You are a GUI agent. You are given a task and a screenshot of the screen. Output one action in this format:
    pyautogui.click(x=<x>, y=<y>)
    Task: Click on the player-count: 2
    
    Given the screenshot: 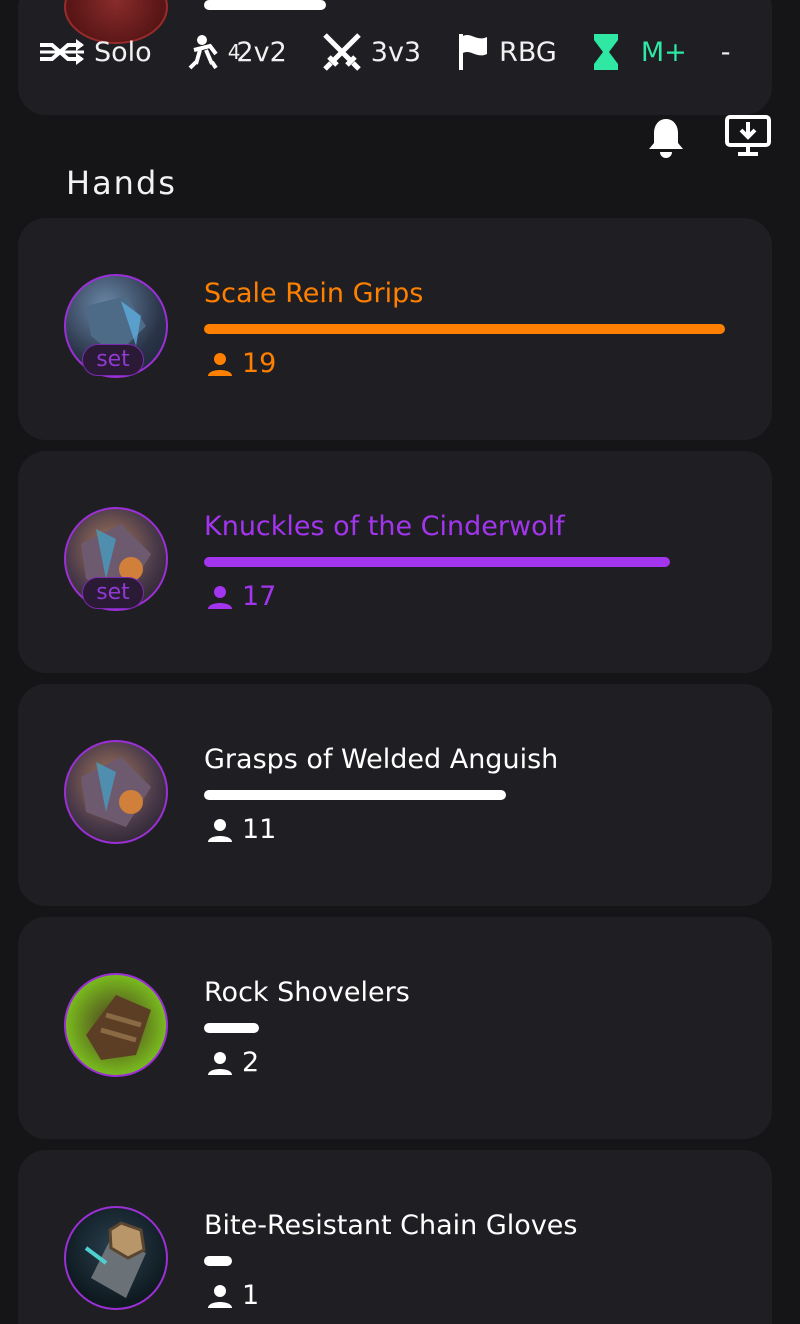 What is the action you would take?
    pyautogui.click(x=233, y=1062)
    